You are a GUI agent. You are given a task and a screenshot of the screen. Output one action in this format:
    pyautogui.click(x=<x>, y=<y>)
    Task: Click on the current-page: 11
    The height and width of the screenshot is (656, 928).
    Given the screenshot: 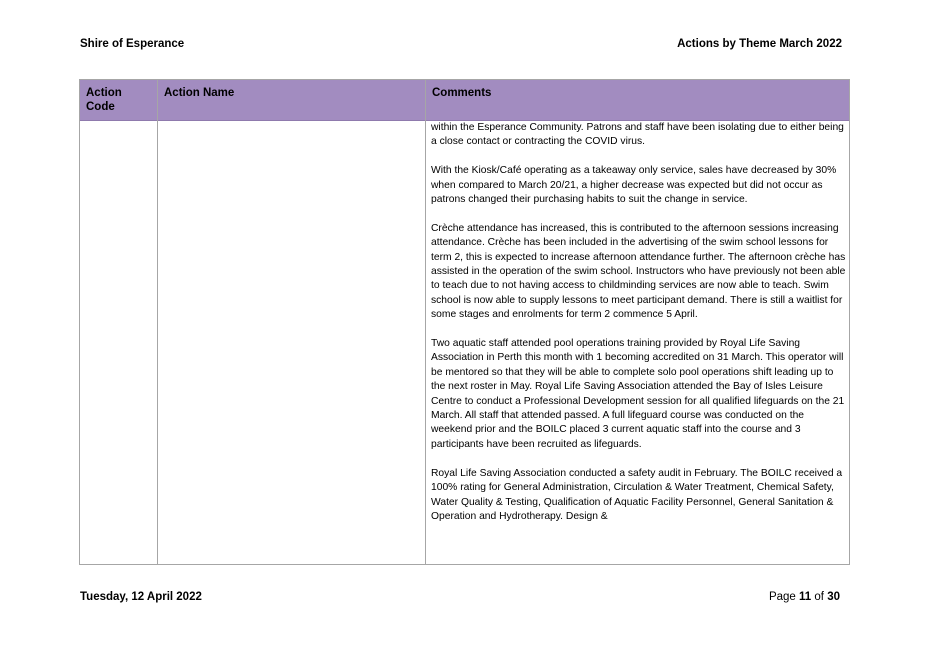 What is the action you would take?
    pyautogui.click(x=805, y=597)
    